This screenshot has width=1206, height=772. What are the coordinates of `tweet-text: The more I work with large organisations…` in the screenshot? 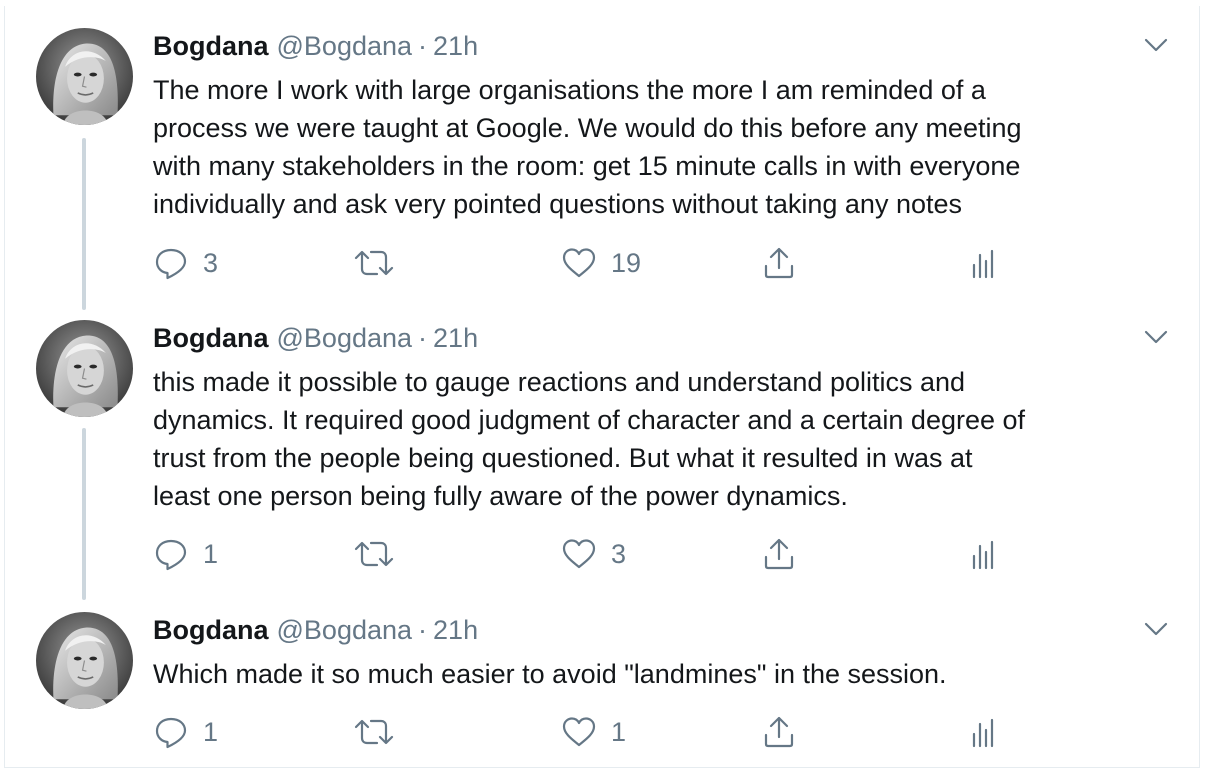 It's located at (587, 147).